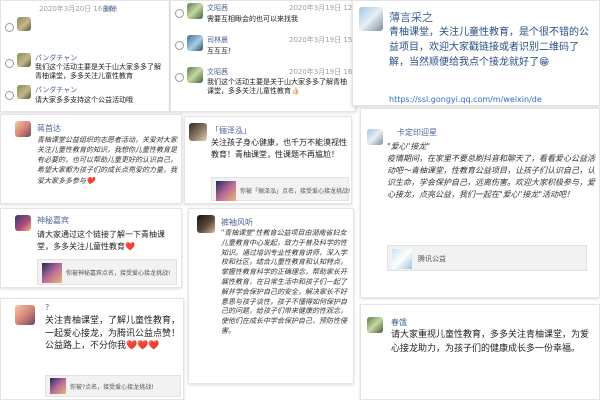  I want to click on message-text: 我们这个活动主要是关于山大家多多了解青柚课堂，多多关注儿童性教育, so click(98, 72).